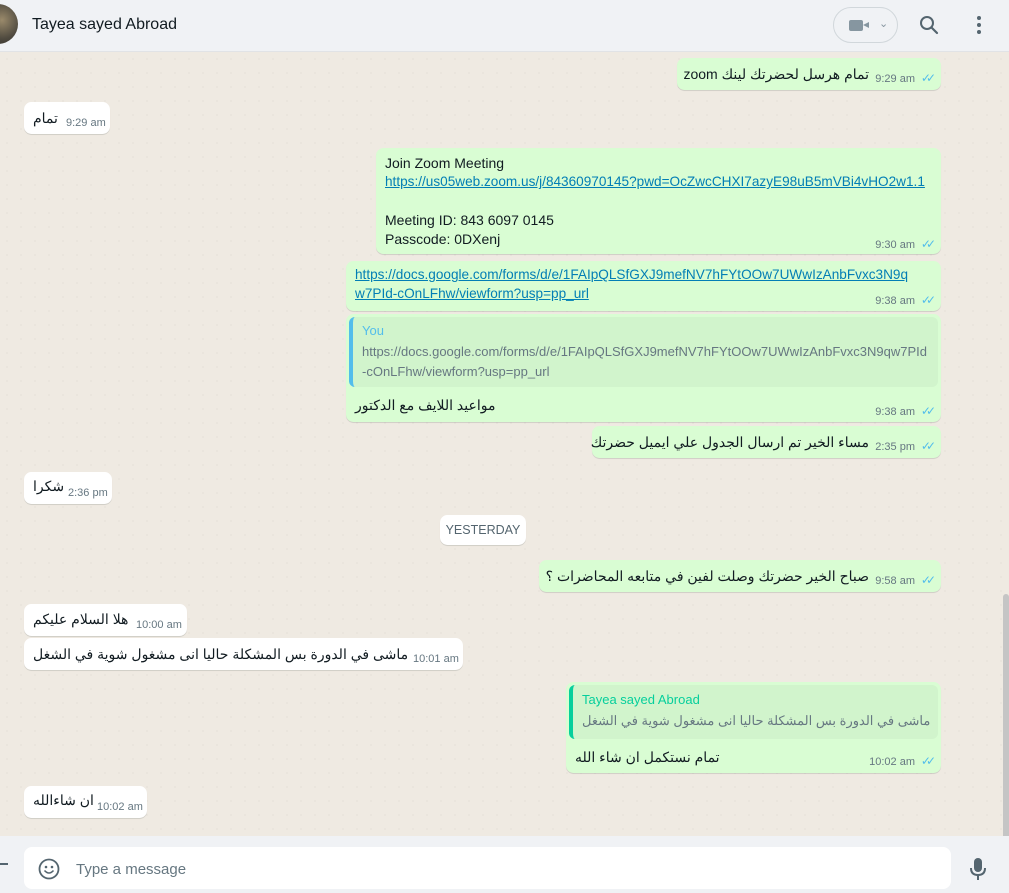 Image resolution: width=1009 pixels, height=893 pixels. Describe the element at coordinates (443, 239) in the screenshot. I see `passcode: Passcode: 0DXenj` at that location.